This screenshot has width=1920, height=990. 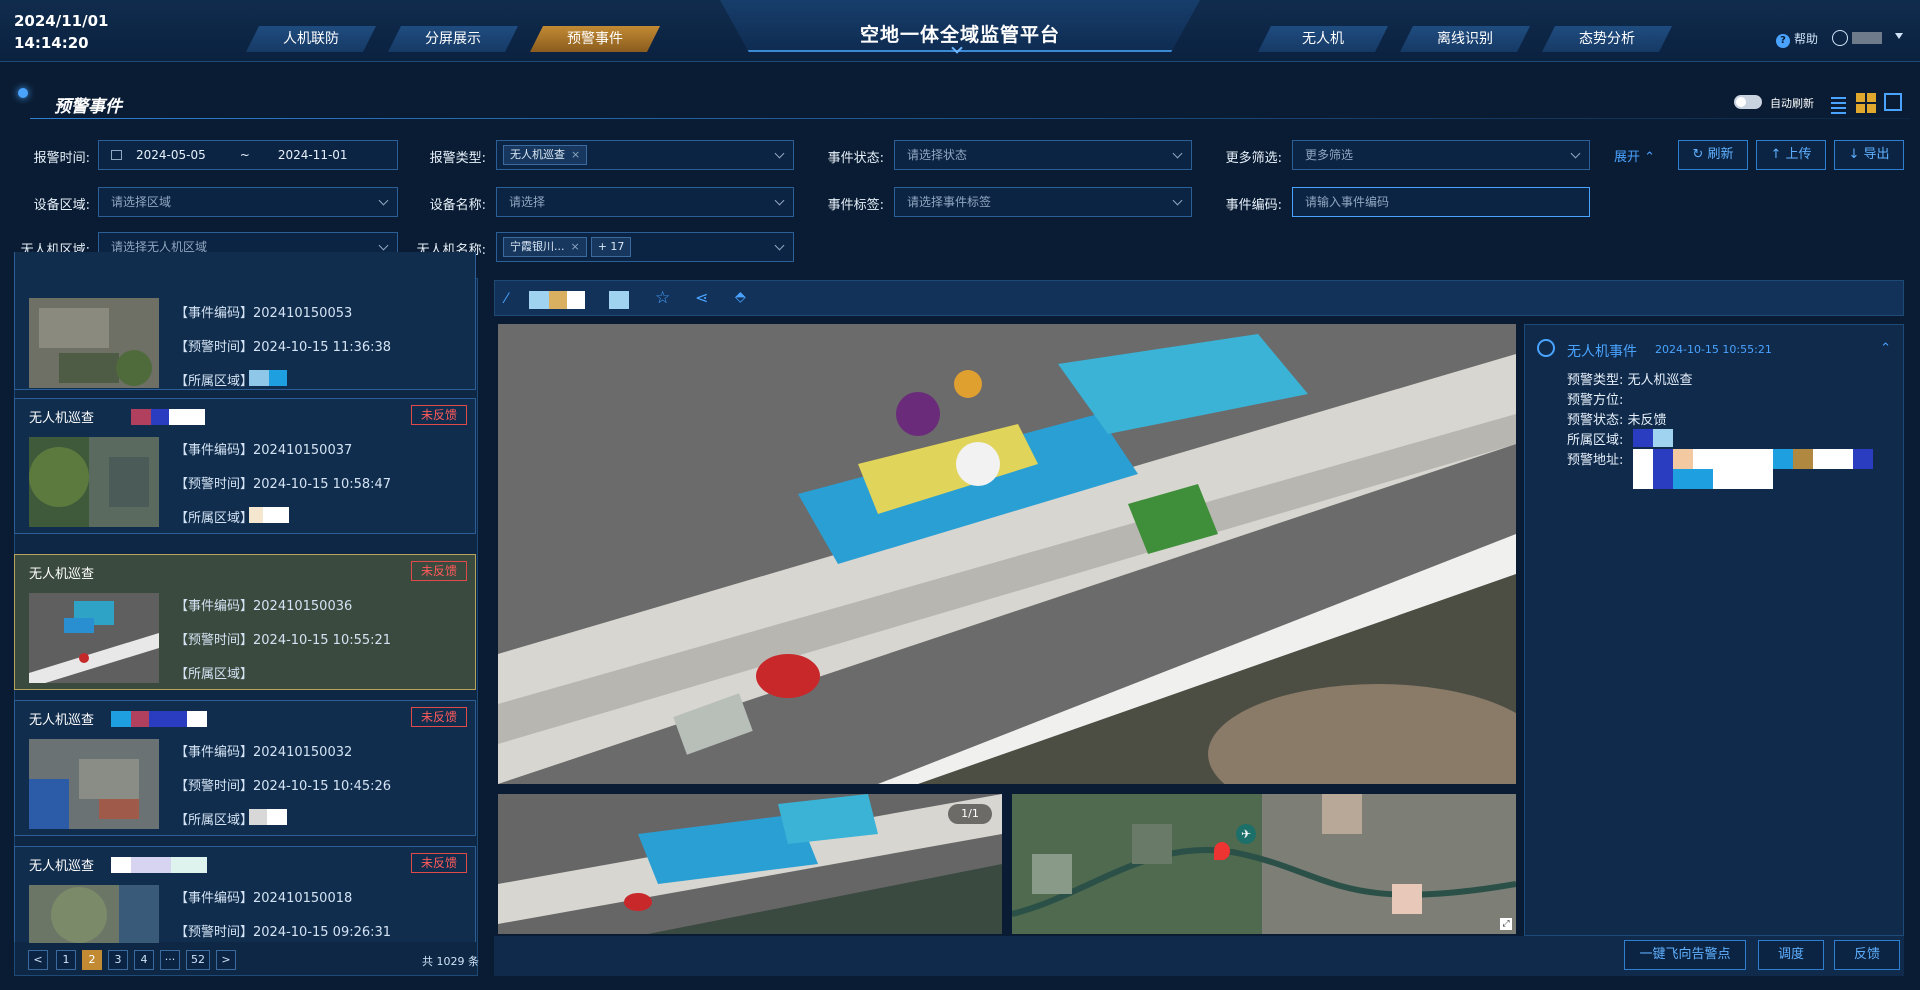 What do you see at coordinates (701, 297) in the screenshot?
I see `share-icon: ⋖` at bounding box center [701, 297].